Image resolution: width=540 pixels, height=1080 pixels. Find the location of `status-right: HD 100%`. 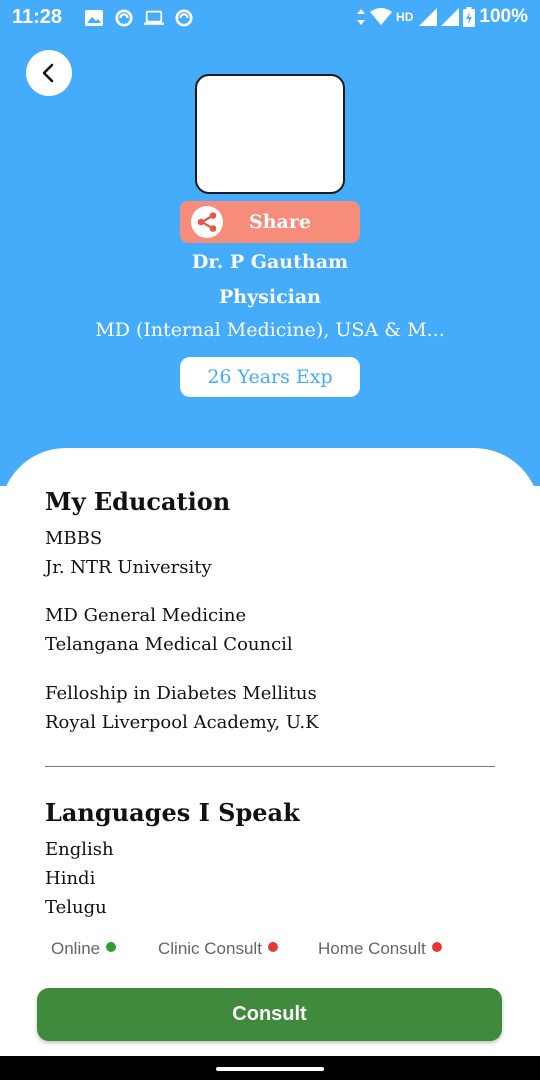

status-right: HD 100% is located at coordinates (442, 17).